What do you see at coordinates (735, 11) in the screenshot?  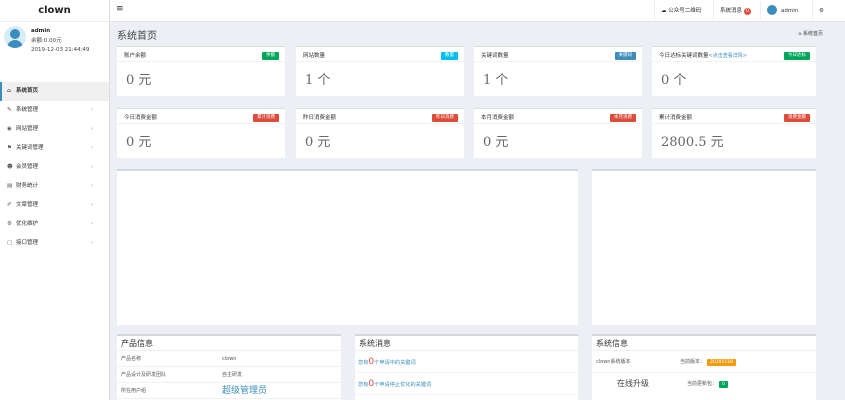 I see `system-messages-link: 系统消息 0` at bounding box center [735, 11].